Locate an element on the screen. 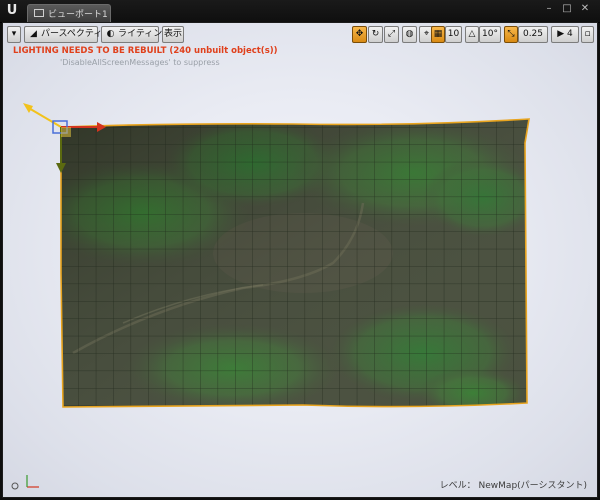 Image resolution: width=600 pixels, height=500 pixels. camera-speed-button: ▶ 4 is located at coordinates (565, 34).